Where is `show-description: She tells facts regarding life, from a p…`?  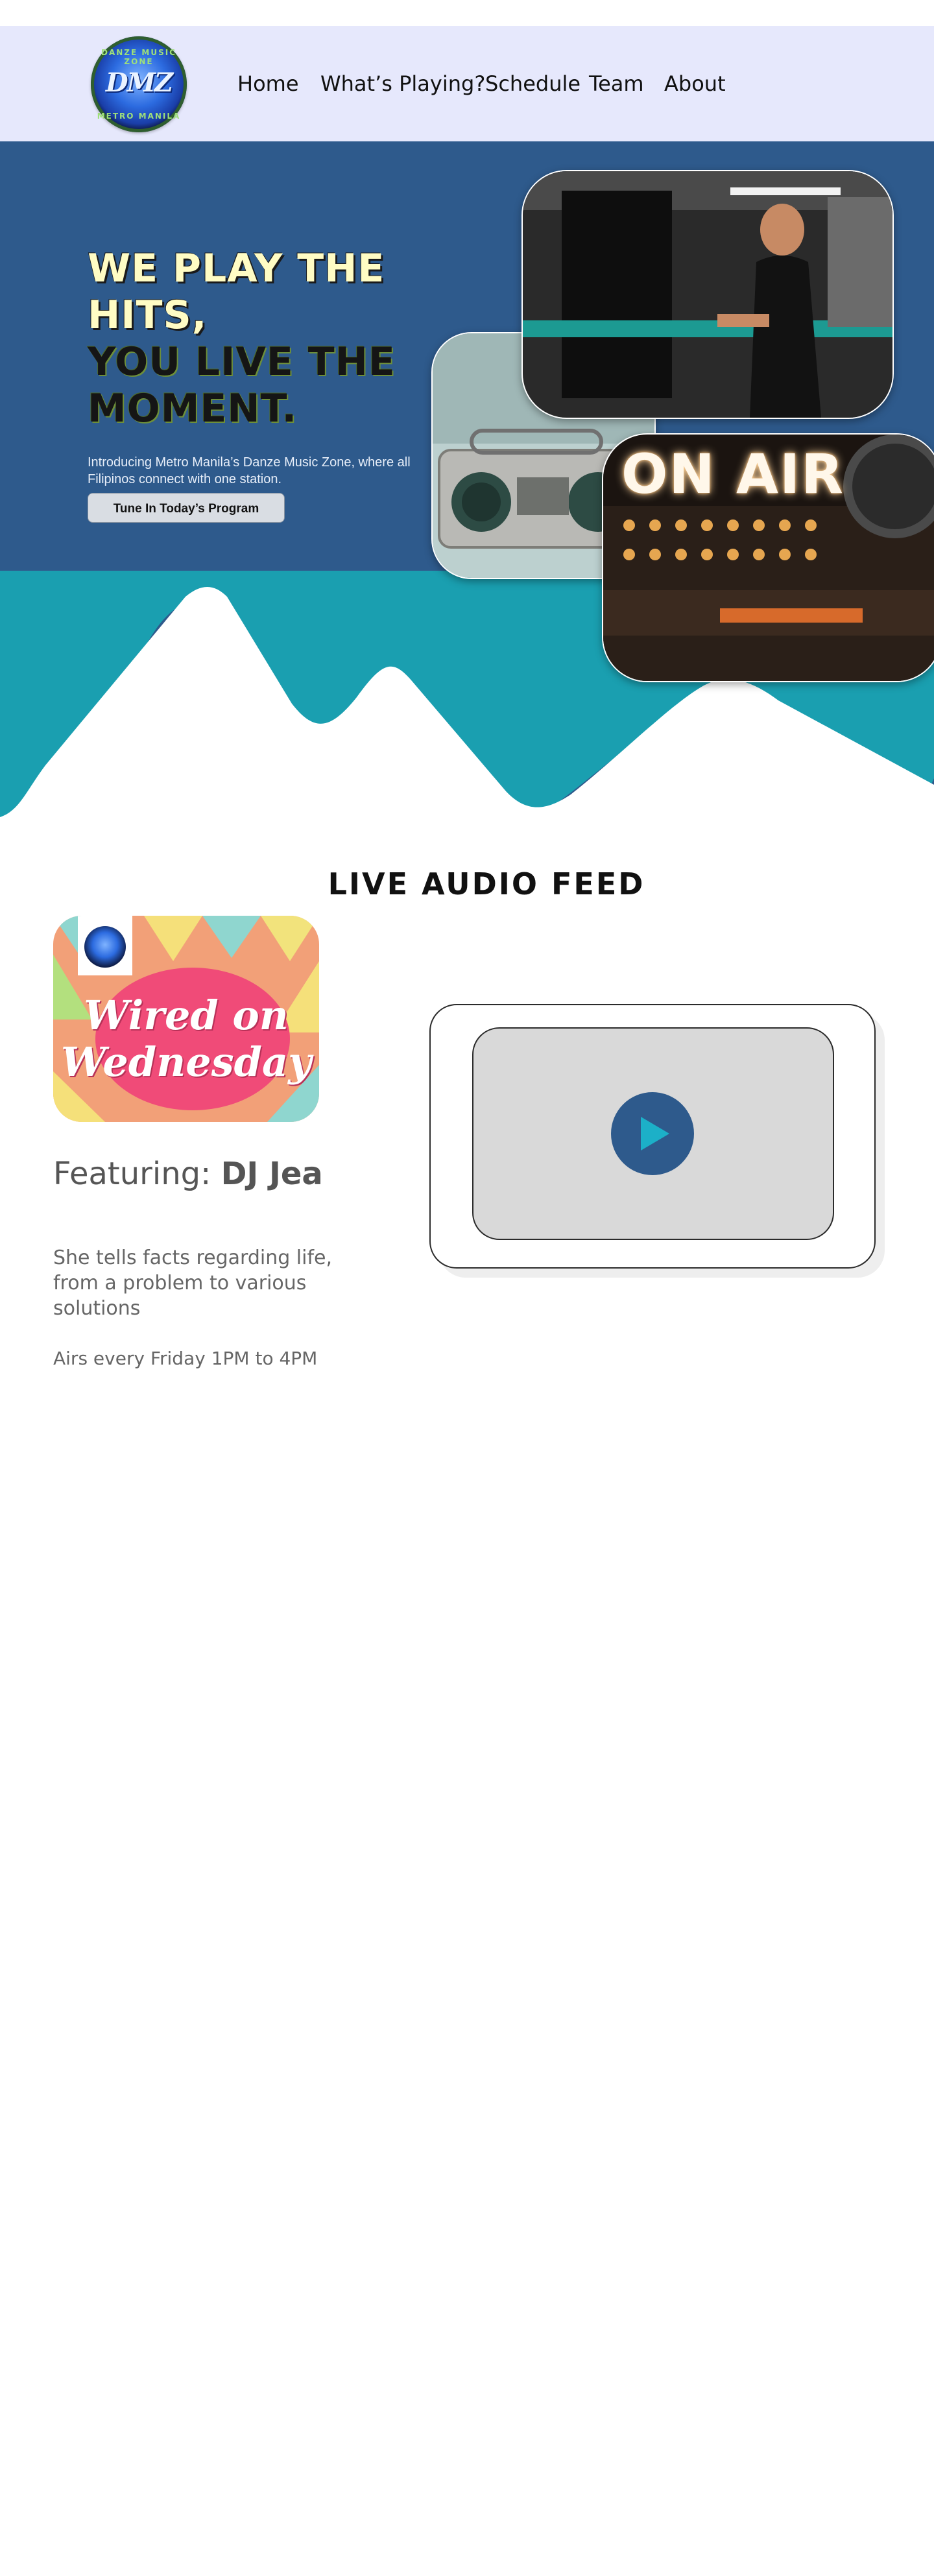 show-description: She tells facts regarding life, from a p… is located at coordinates (193, 1283).